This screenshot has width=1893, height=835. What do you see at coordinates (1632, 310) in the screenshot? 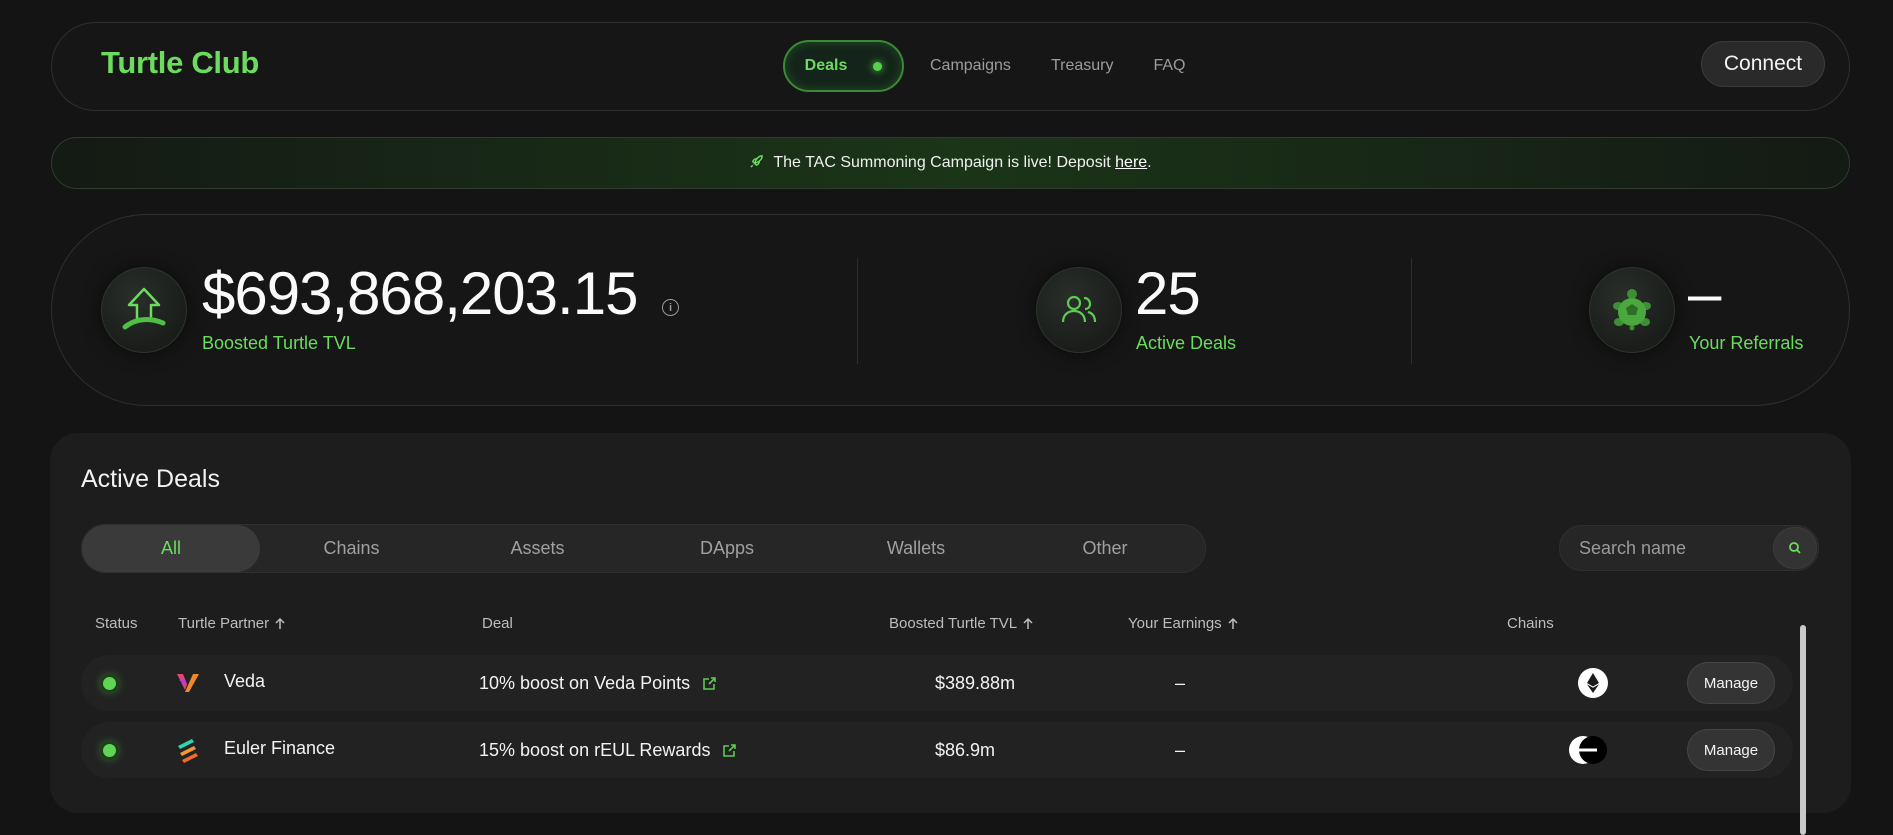
I see `turtle-icon` at bounding box center [1632, 310].